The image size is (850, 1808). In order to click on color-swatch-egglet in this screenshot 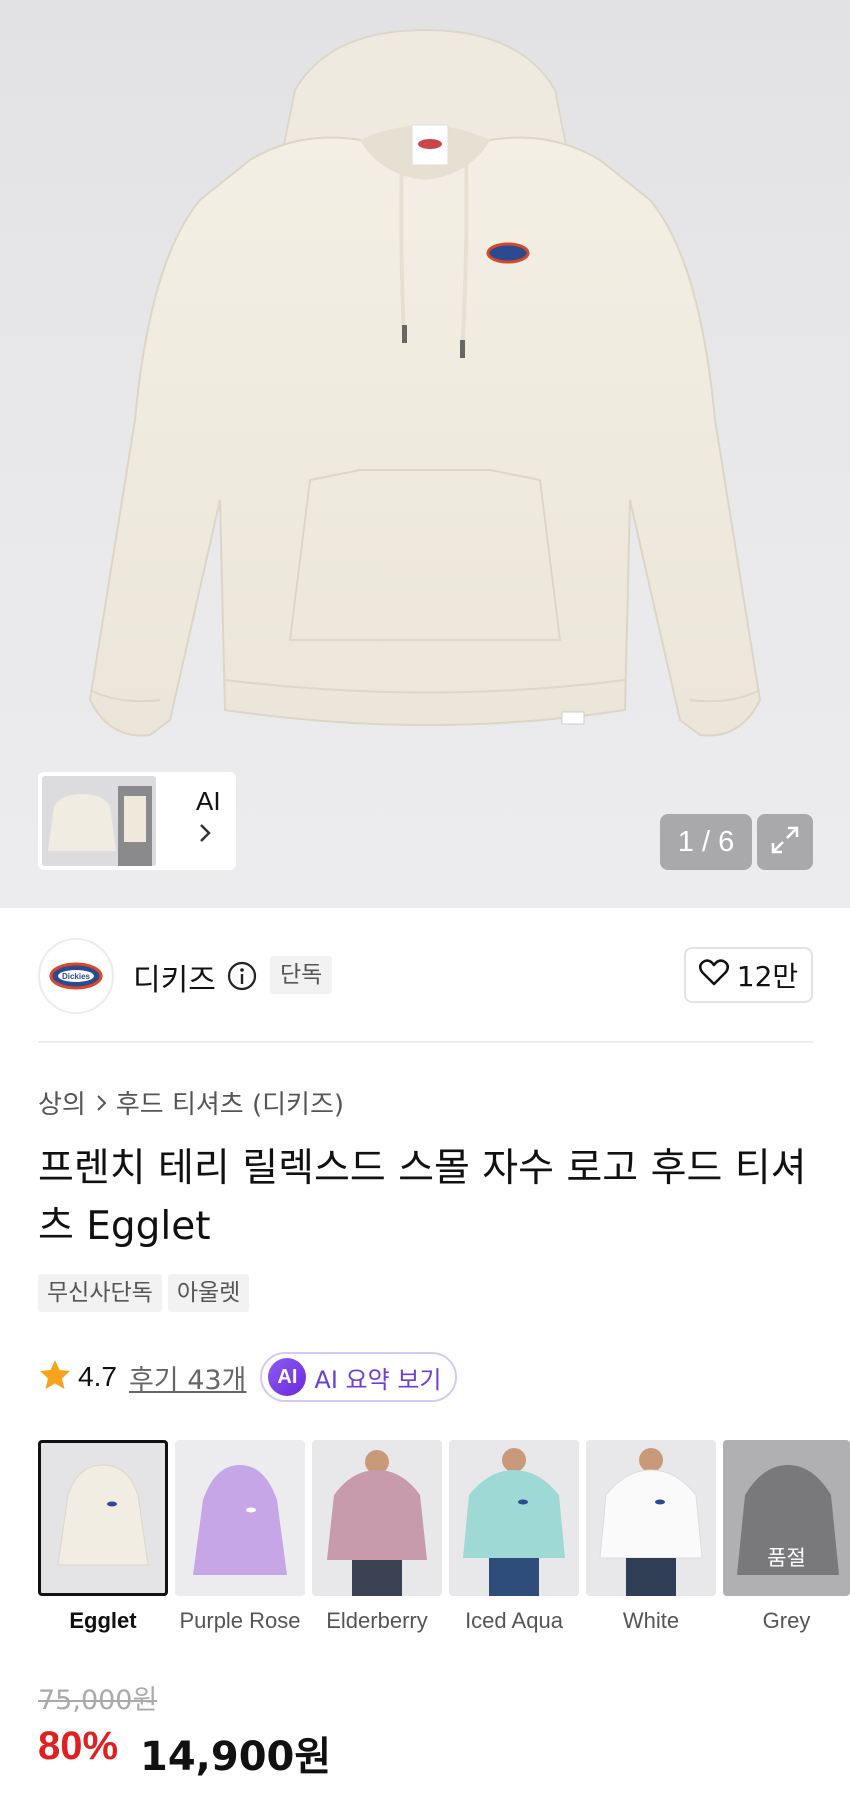, I will do `click(103, 1518)`.